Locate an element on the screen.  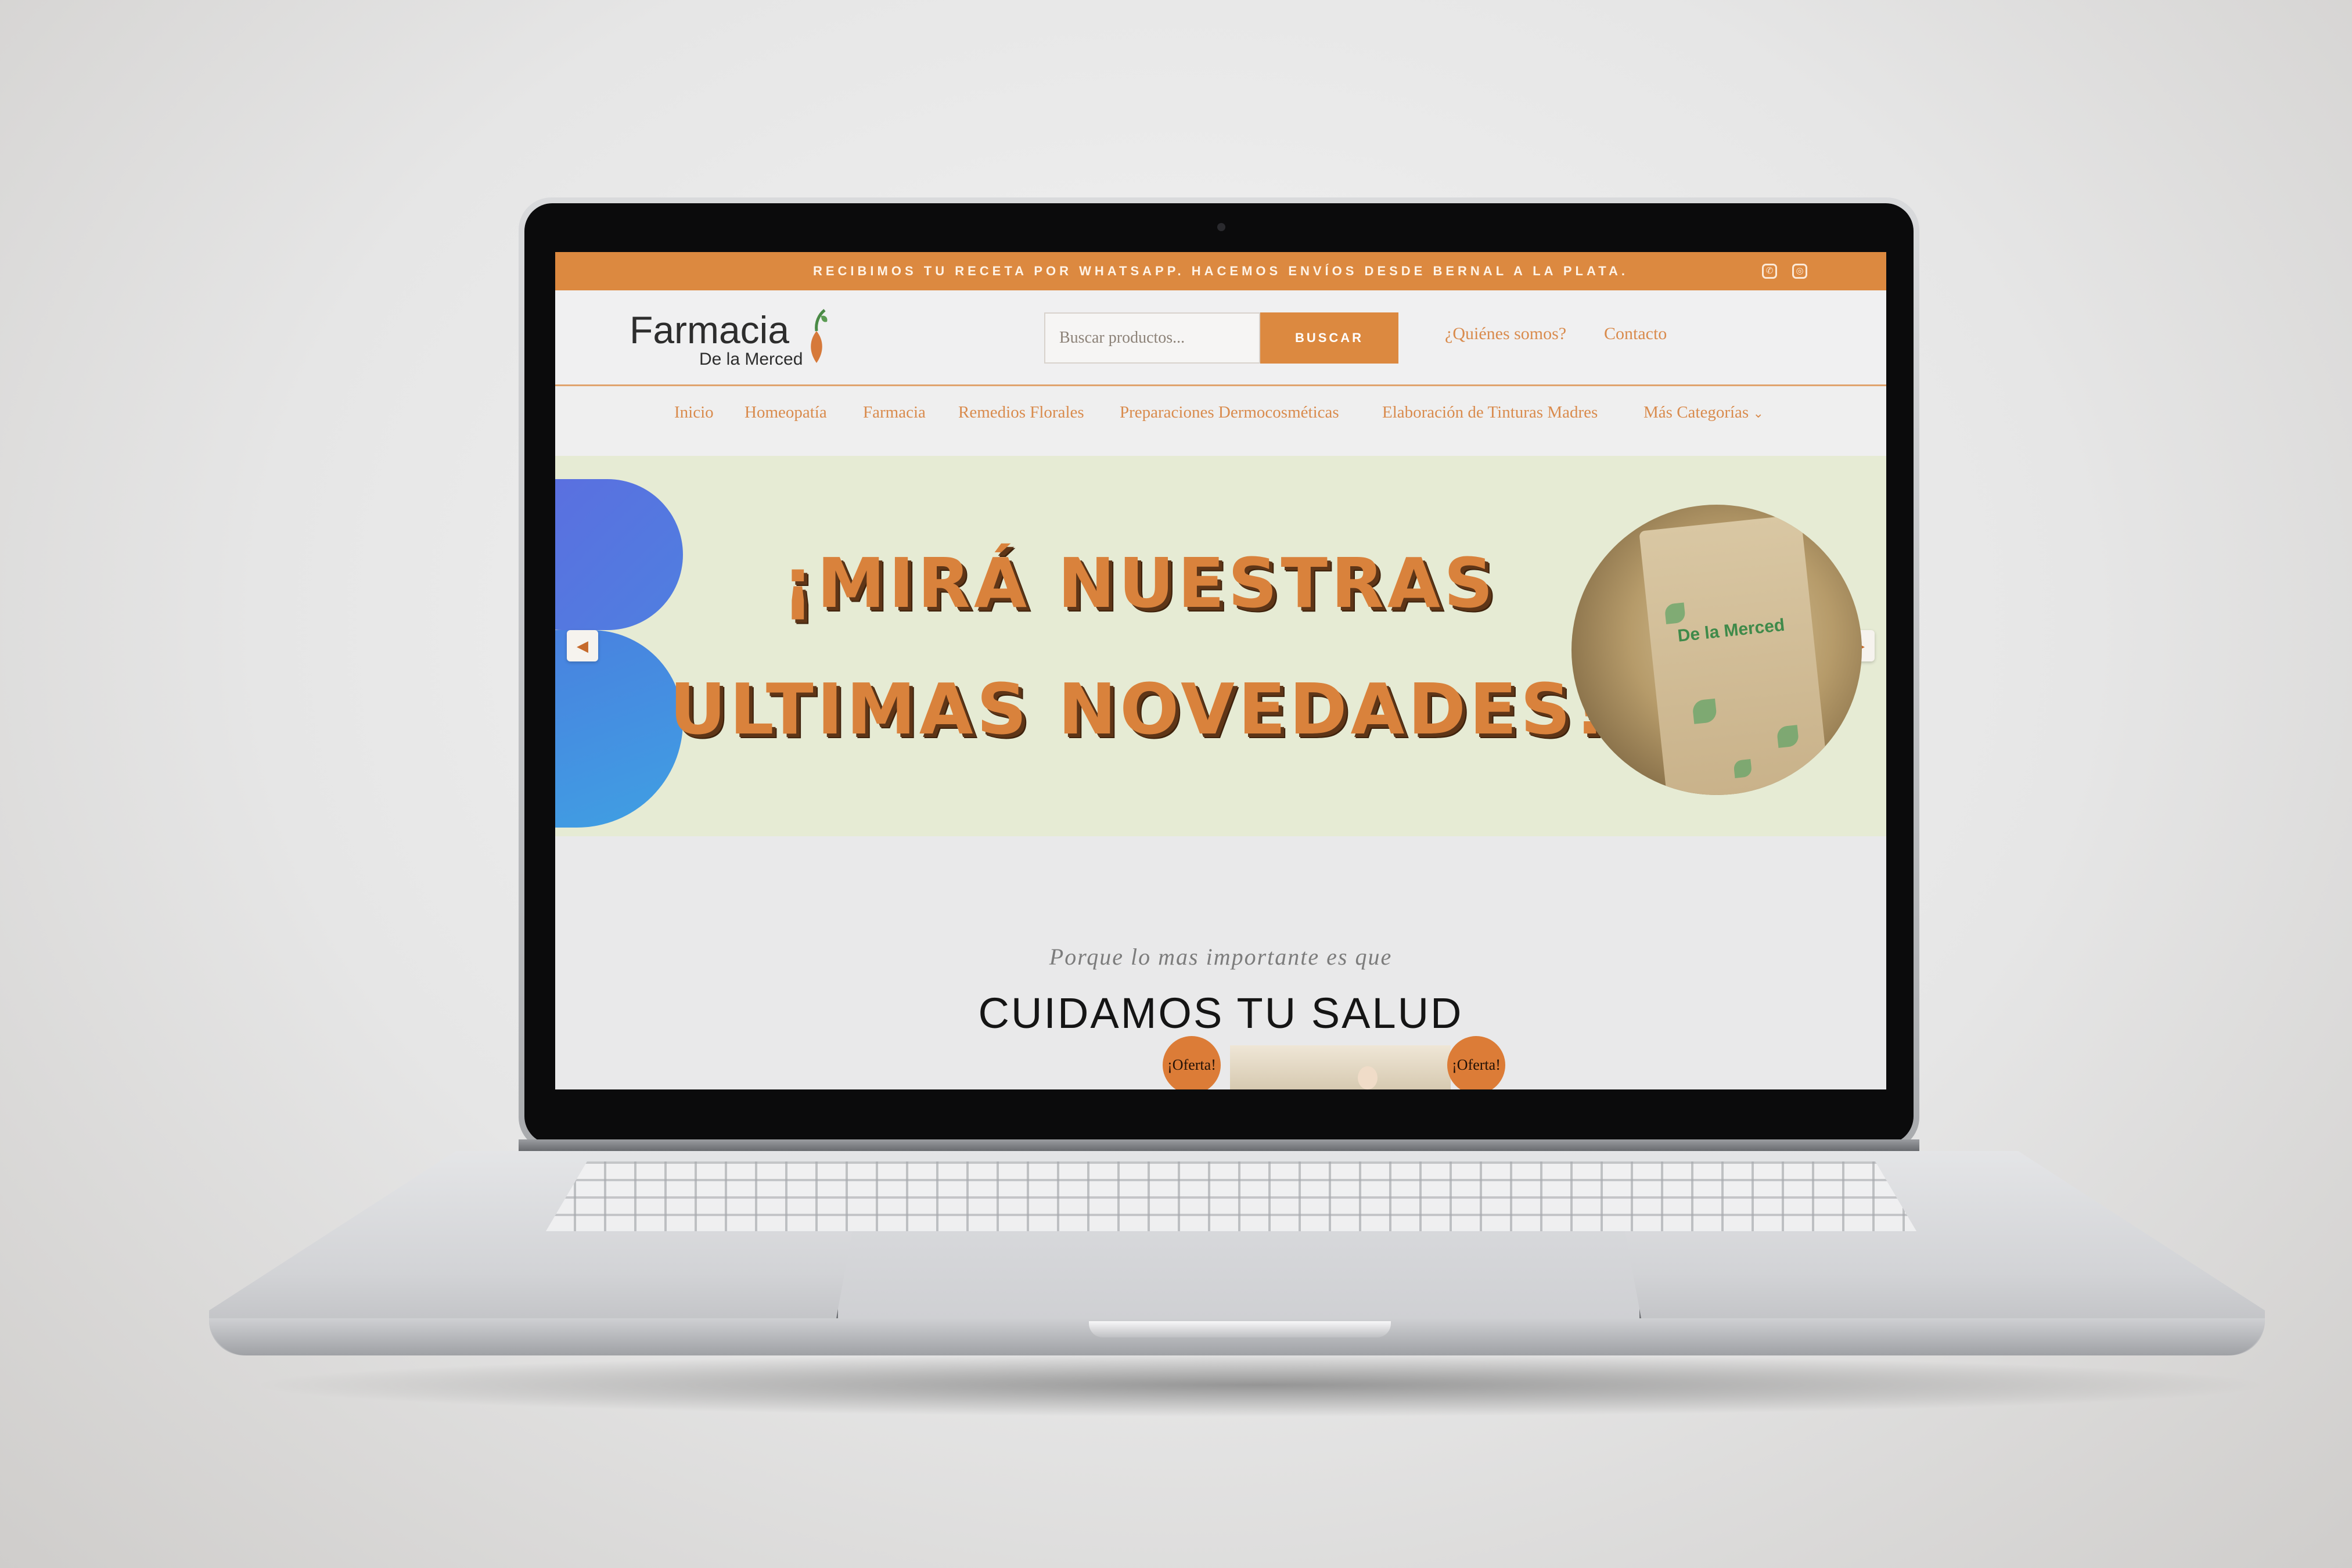
contact-link: Contacto is located at coordinates (1636, 334).